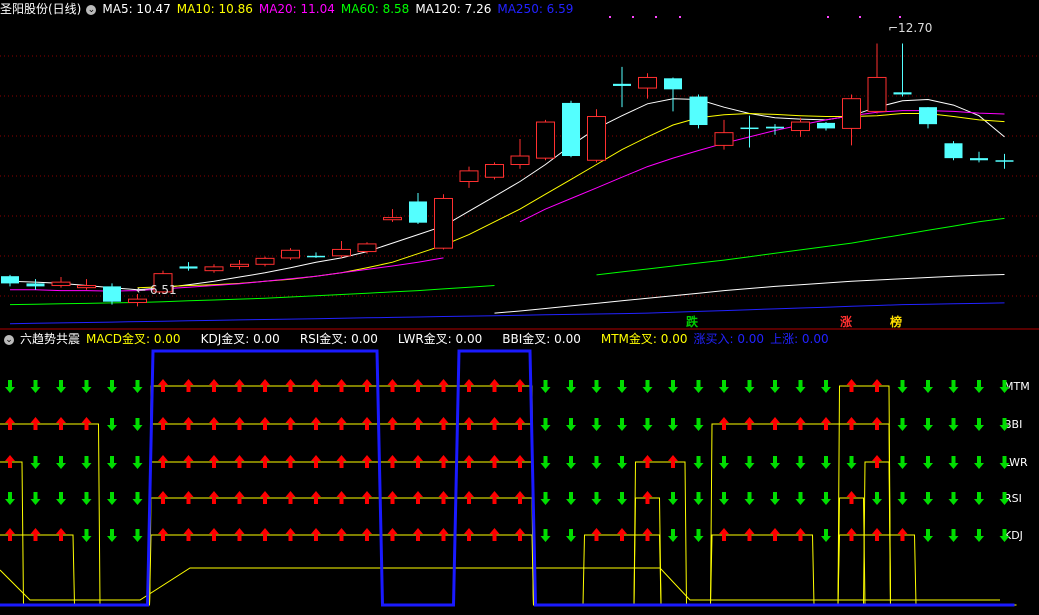 This screenshot has height=615, width=1039. I want to click on signal-tag: 榜, so click(896, 321).